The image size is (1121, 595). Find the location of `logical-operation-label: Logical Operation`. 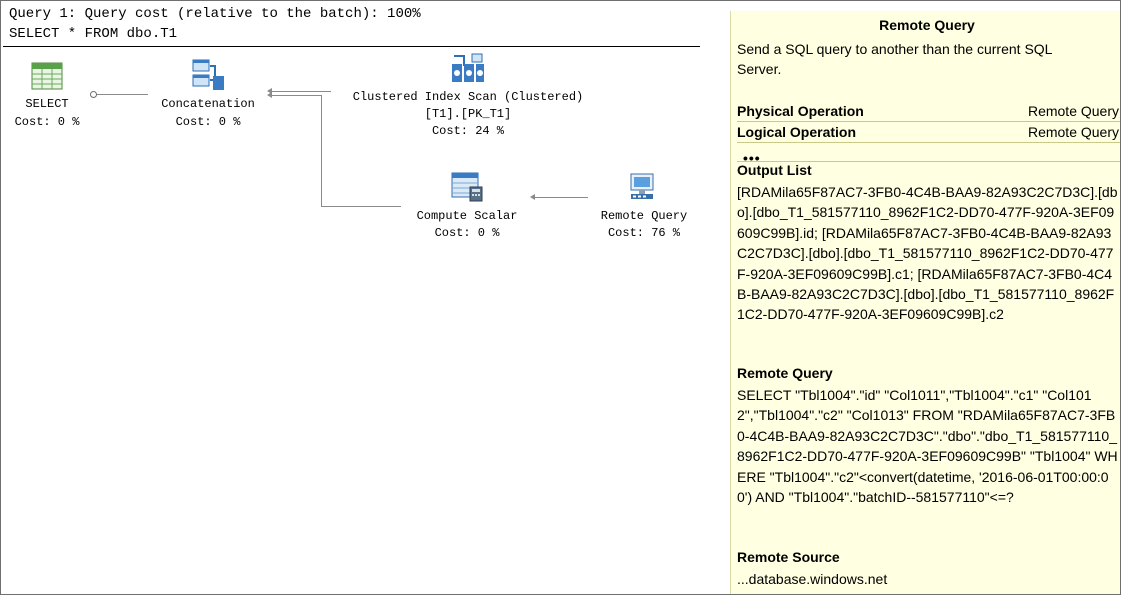

logical-operation-label: Logical Operation is located at coordinates (797, 132).